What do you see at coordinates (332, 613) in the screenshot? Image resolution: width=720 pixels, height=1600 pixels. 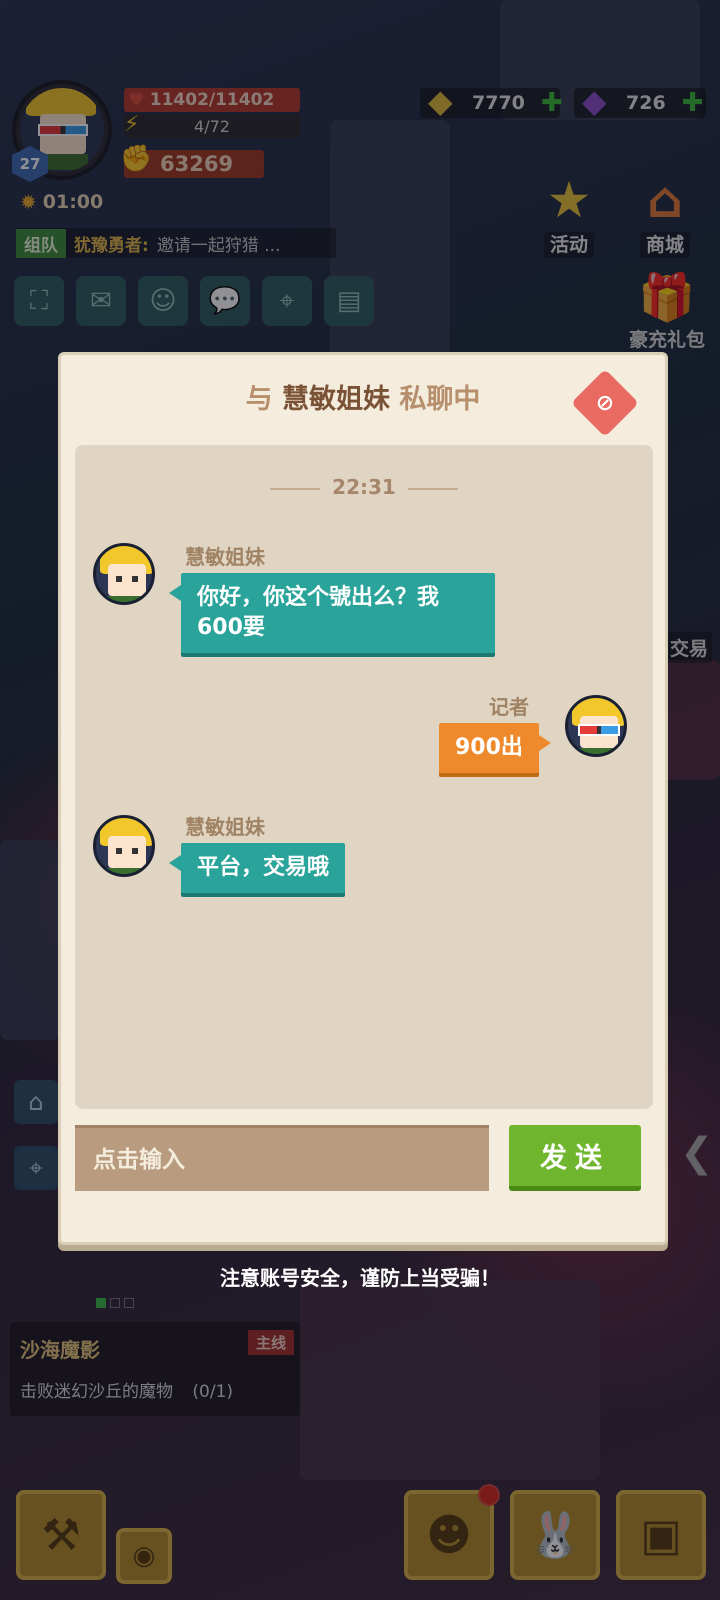 I see `message-bubble: 你好，你这个號出么？我600要` at bounding box center [332, 613].